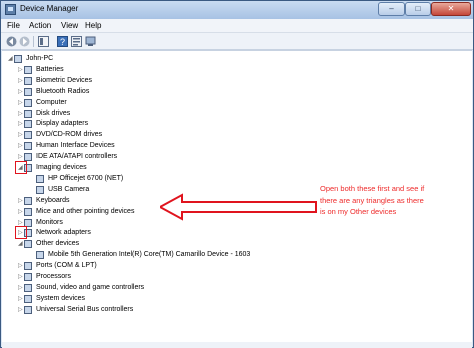  I want to click on biometric-icon, so click(28, 80).